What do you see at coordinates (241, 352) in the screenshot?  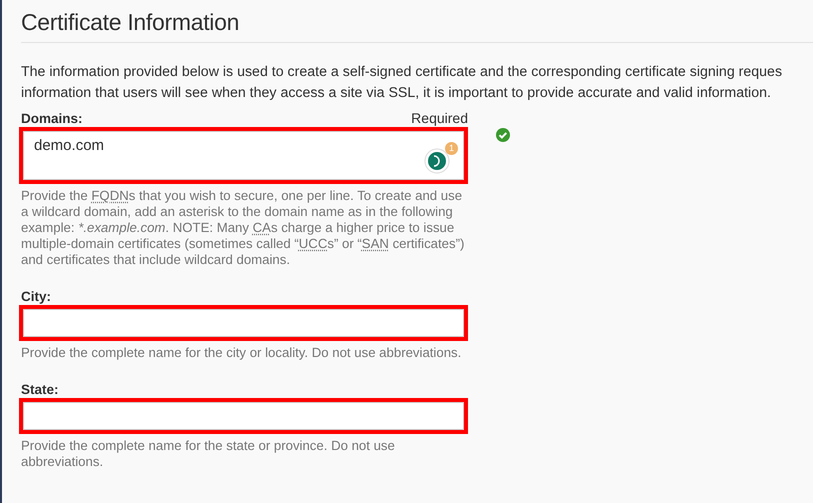 I see `help-text: Provide the complete name for the city or locality. Do not use abbreviations.` at bounding box center [241, 352].